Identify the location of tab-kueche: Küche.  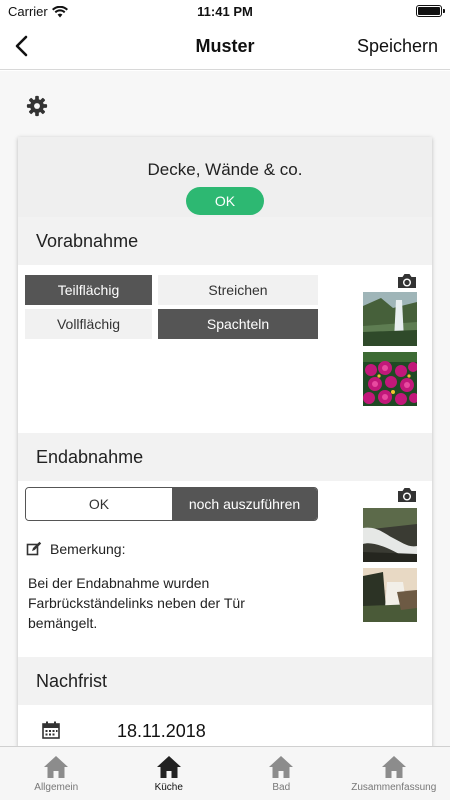
(169, 773).